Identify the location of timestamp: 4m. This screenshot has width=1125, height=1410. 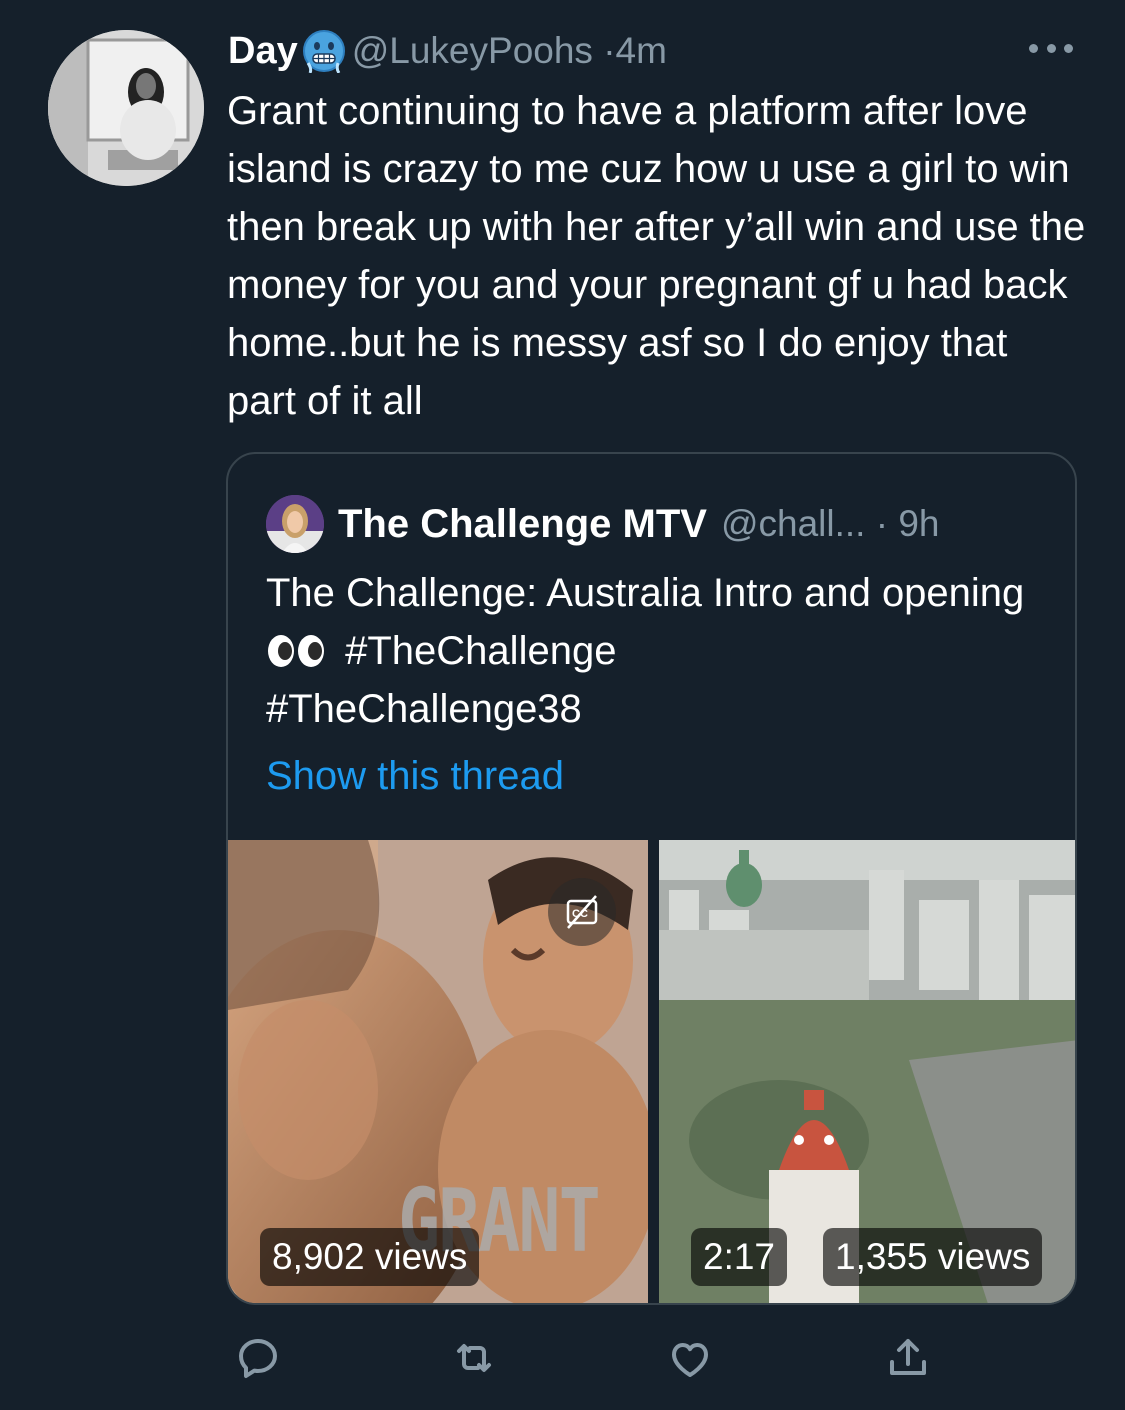
(641, 50).